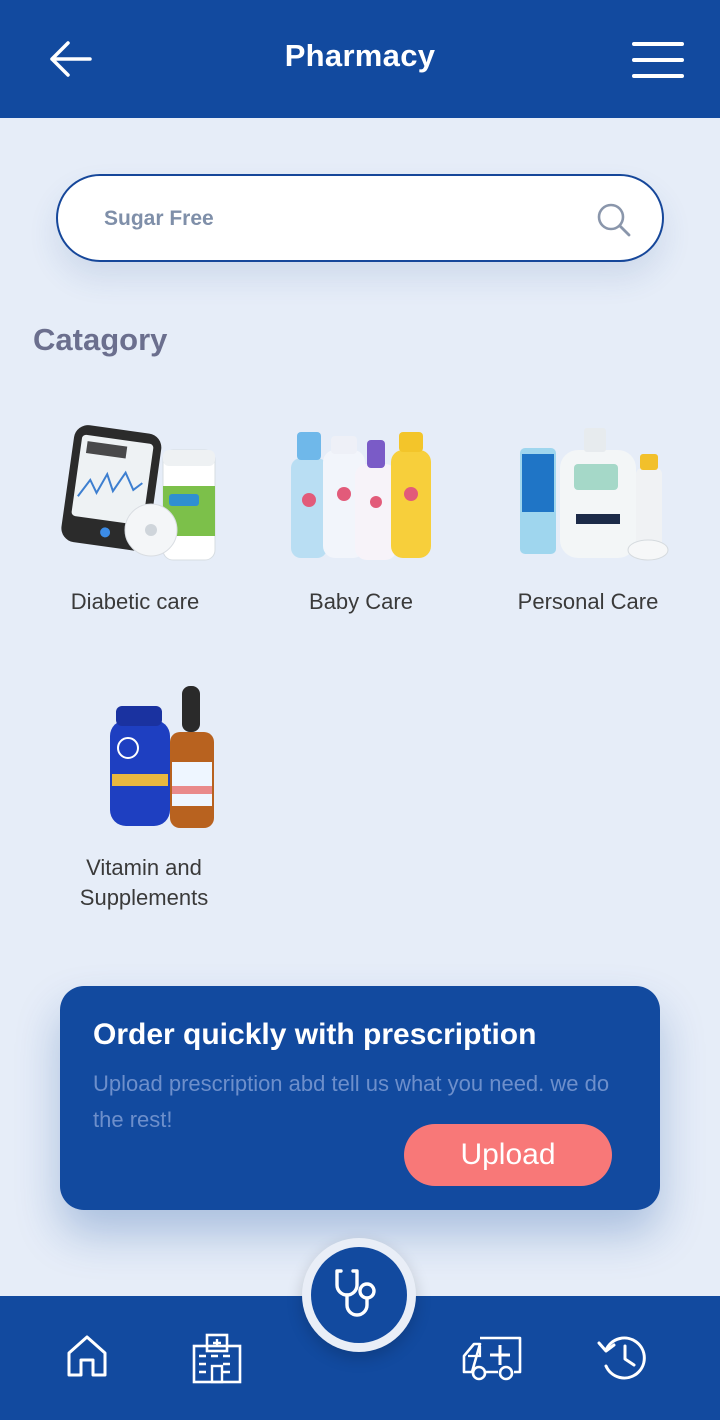  I want to click on app-header: Pharmacy, so click(360, 59).